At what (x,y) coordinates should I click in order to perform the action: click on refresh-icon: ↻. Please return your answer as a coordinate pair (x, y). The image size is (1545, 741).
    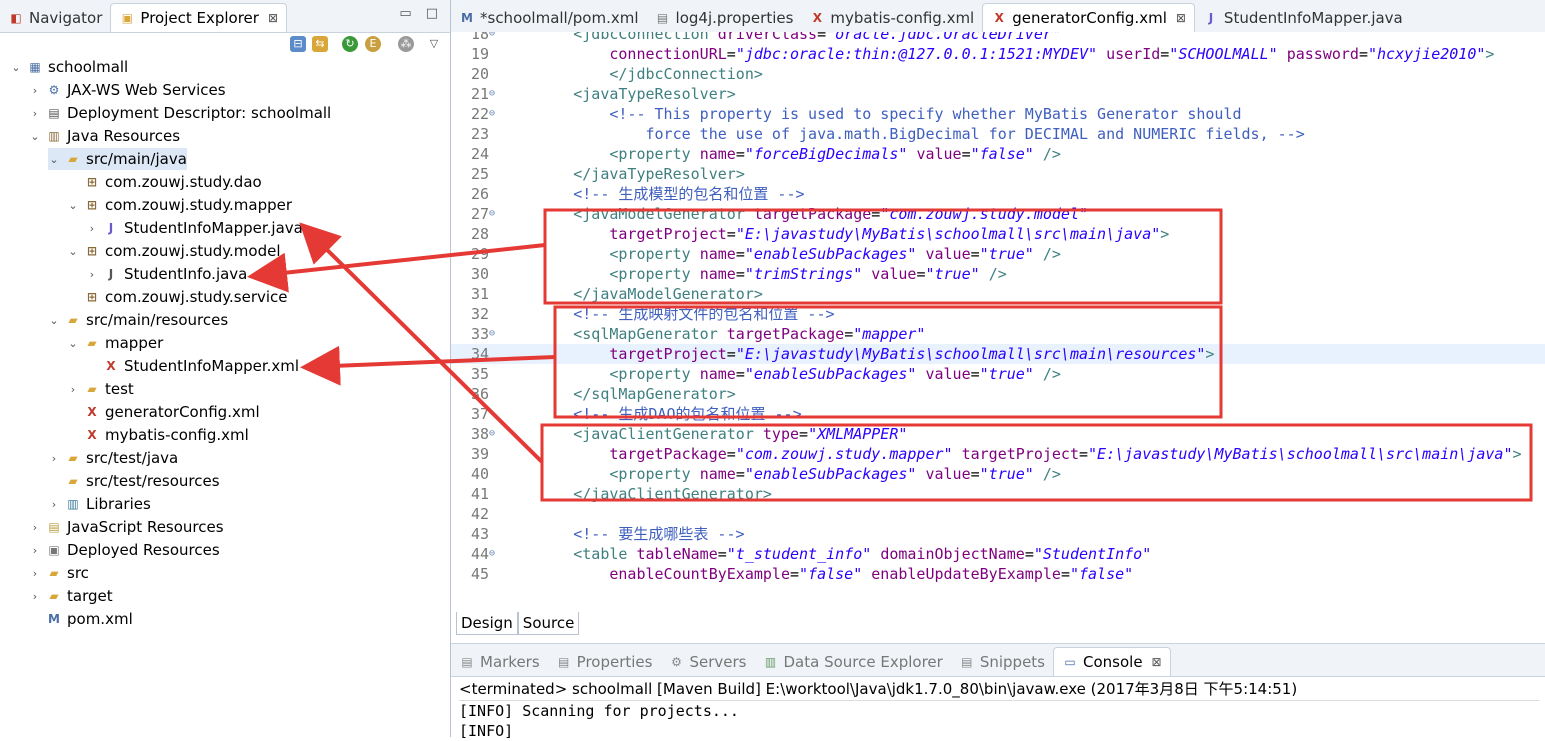
    Looking at the image, I should click on (350, 44).